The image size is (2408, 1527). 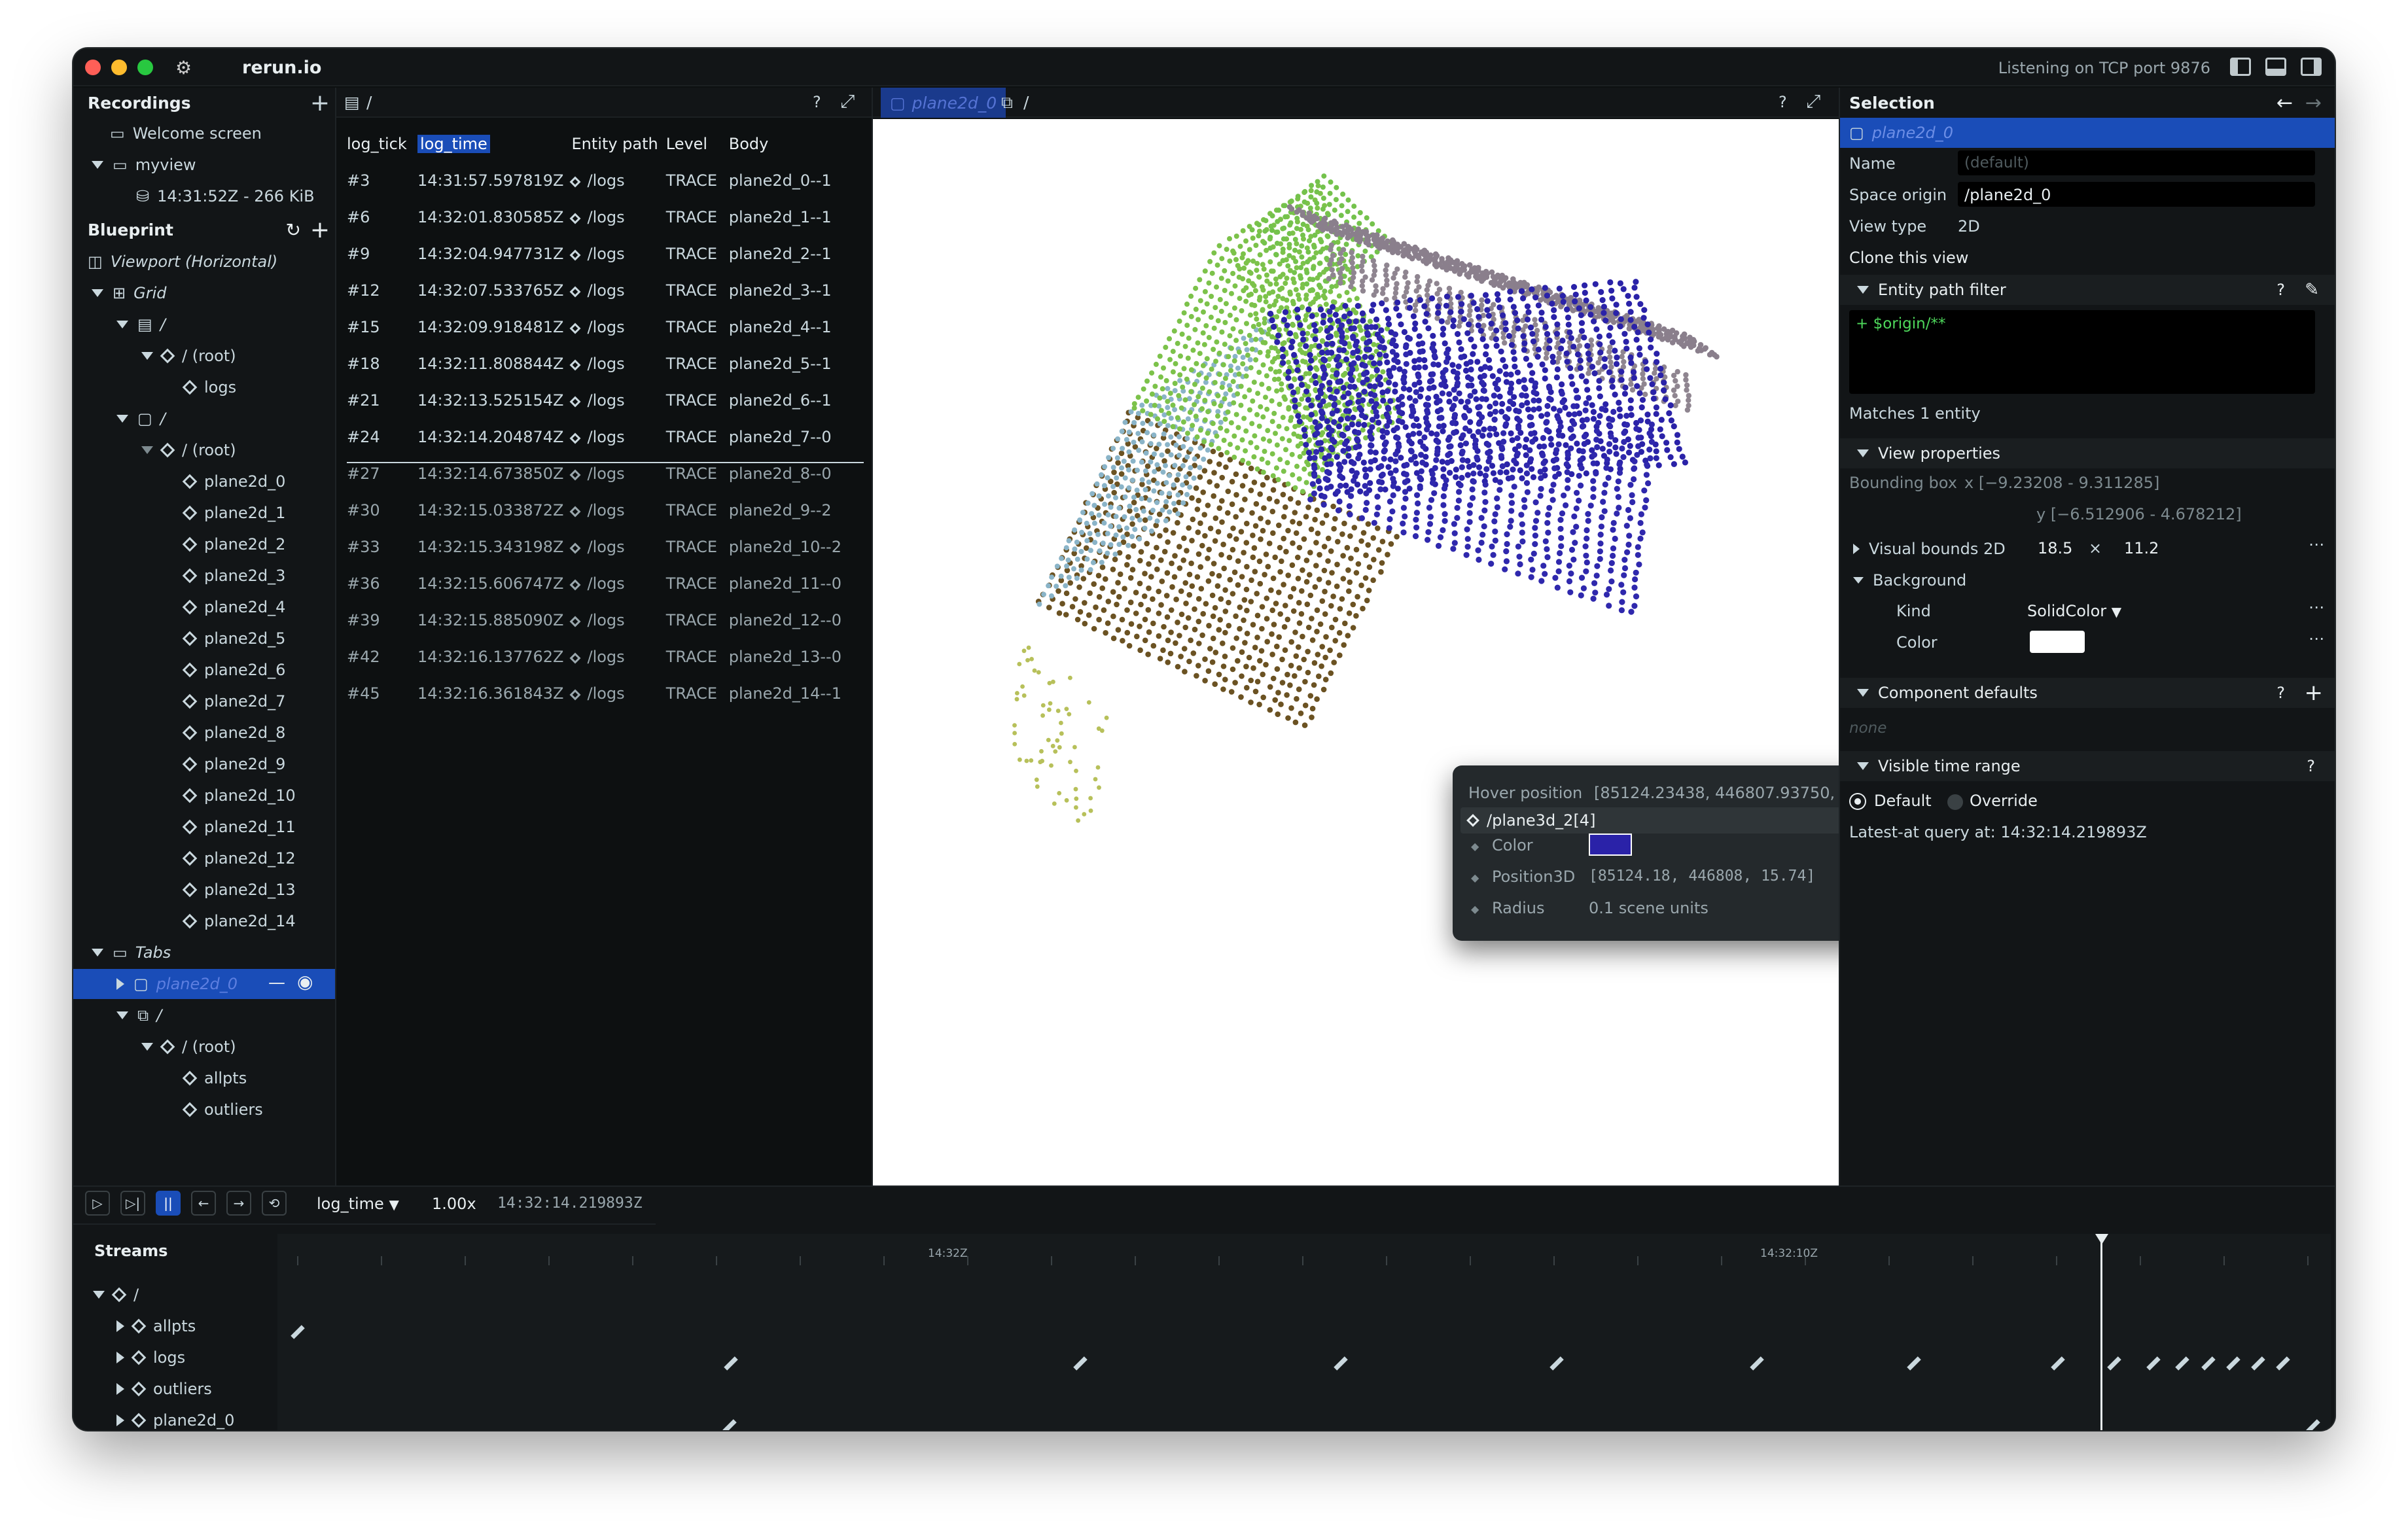 What do you see at coordinates (2141, 548) in the screenshot?
I see `visual-bounds-height: 11.2` at bounding box center [2141, 548].